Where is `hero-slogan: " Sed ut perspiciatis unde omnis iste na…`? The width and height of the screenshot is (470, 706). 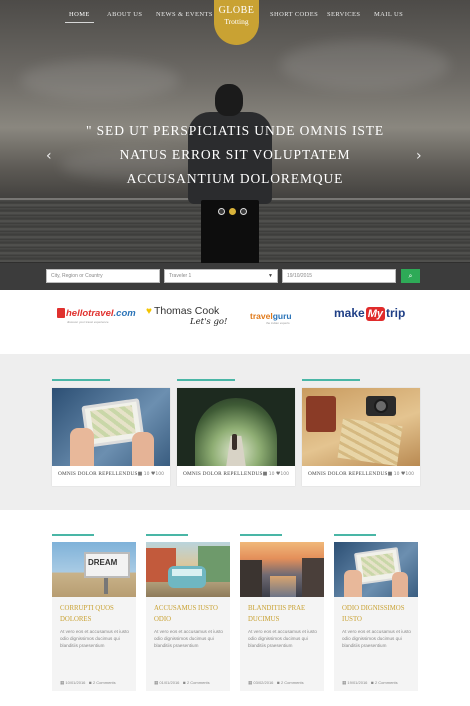 hero-slogan: " Sed ut perspiciatis unde omnis iste na… is located at coordinates (235, 154).